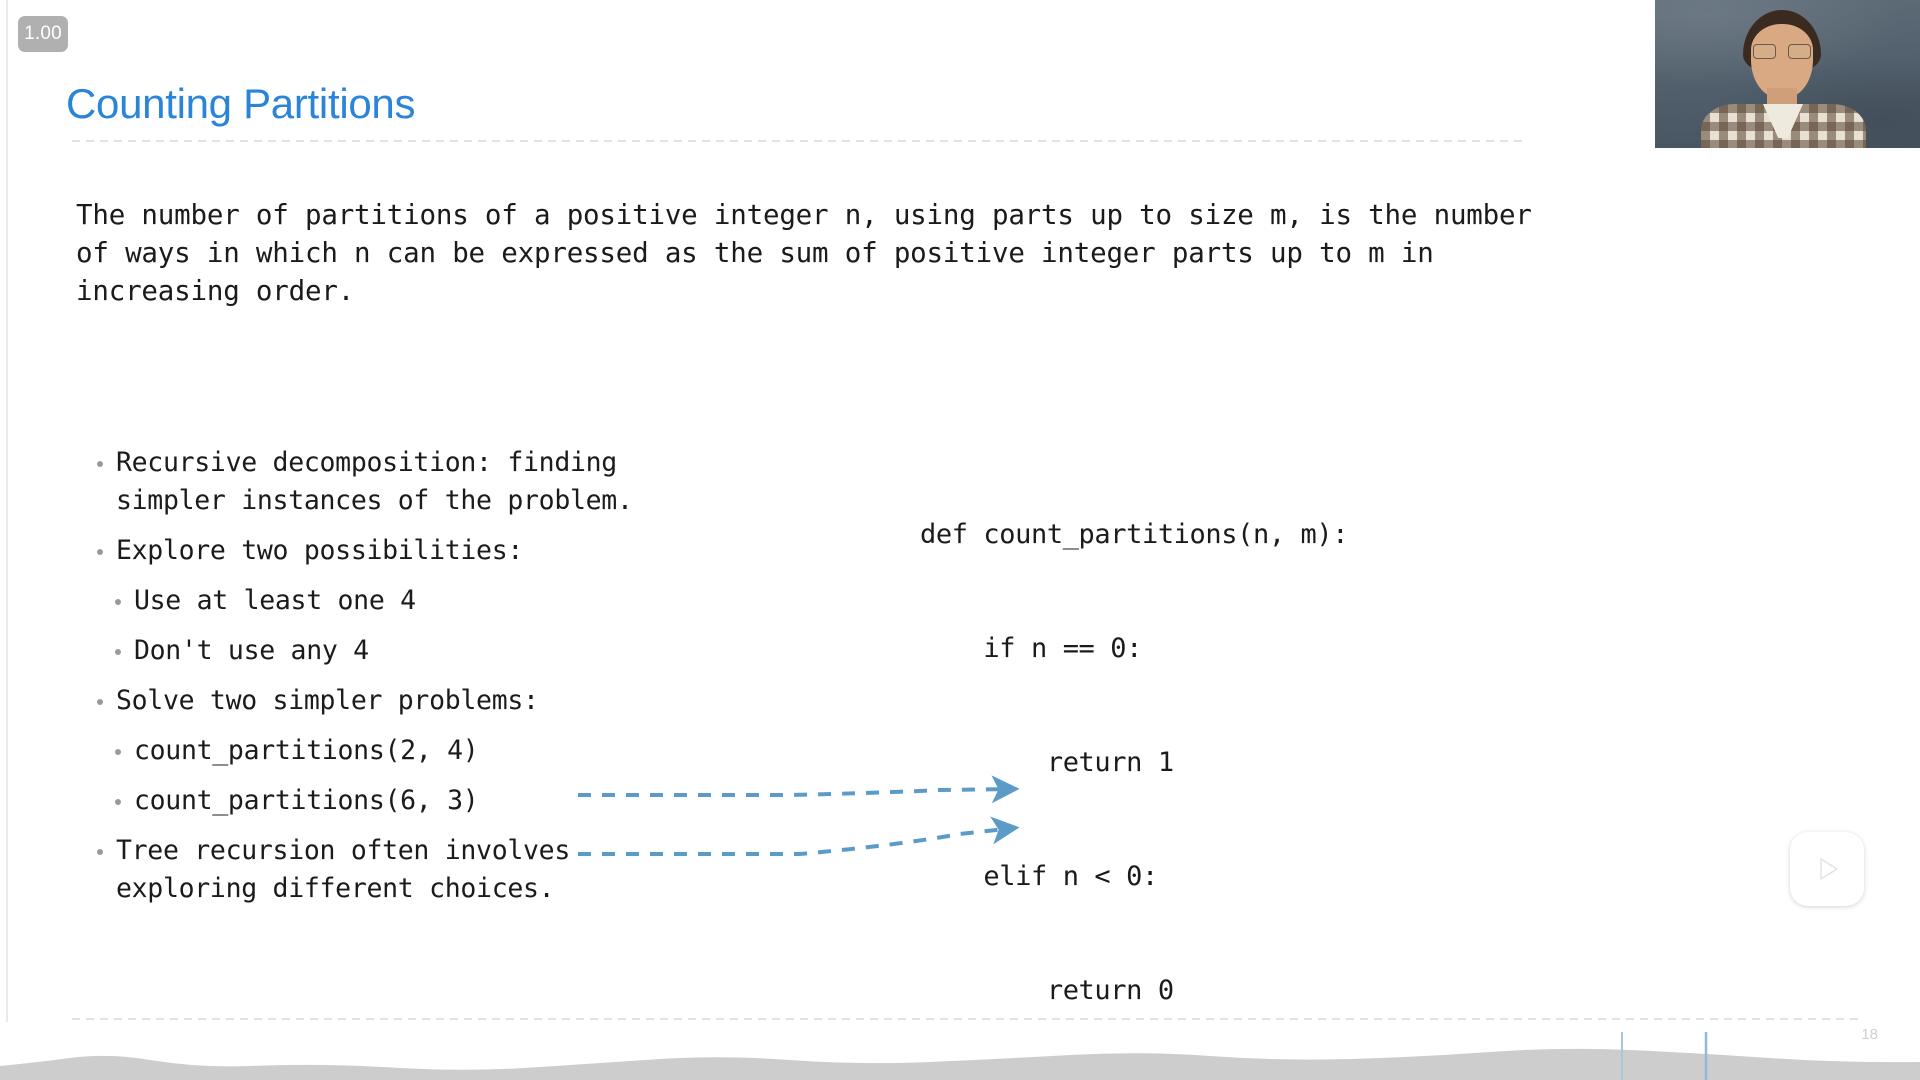  I want to click on left-margin-rule, so click(7, 511).